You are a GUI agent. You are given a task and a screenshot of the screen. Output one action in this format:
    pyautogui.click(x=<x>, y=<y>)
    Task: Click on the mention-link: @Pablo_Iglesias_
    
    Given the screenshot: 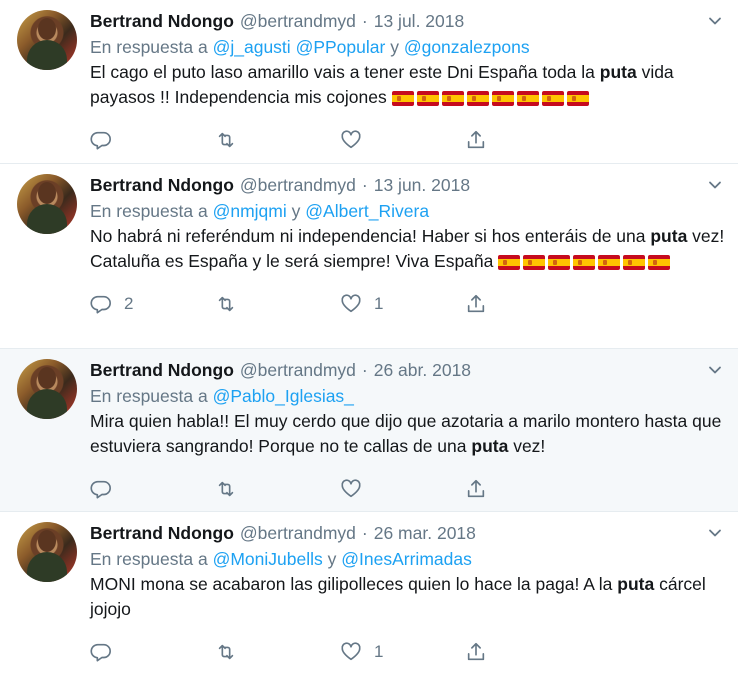 What is the action you would take?
    pyautogui.click(x=283, y=396)
    